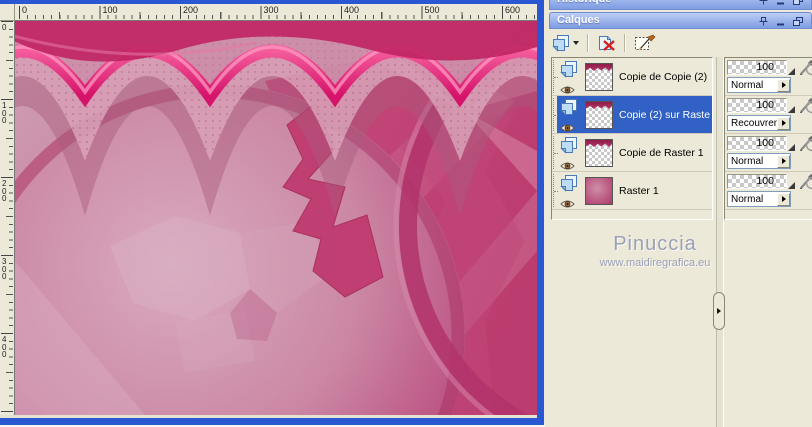 This screenshot has height=427, width=812. Describe the element at coordinates (7, 12) in the screenshot. I see `ruler-corner` at that location.